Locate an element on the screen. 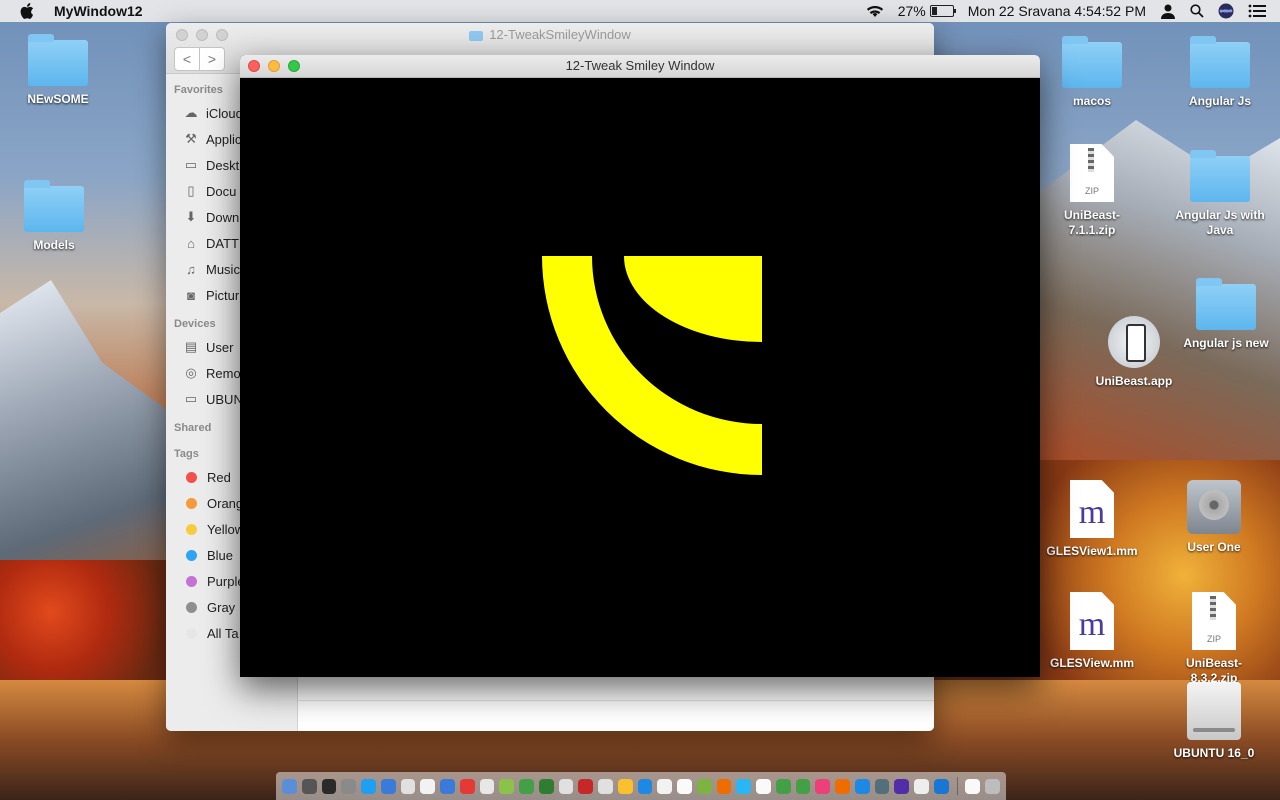 The height and width of the screenshot is (800, 1280). zip-file-icon: ZIP is located at coordinates (1214, 621).